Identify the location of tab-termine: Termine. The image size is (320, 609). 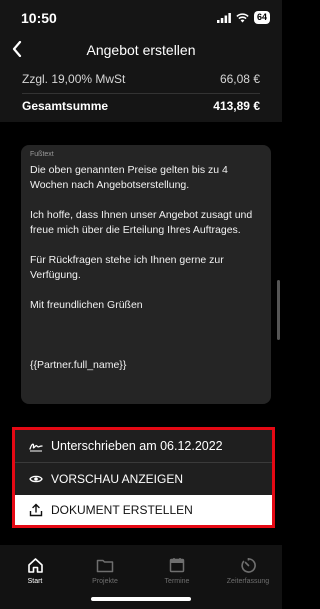
(177, 570).